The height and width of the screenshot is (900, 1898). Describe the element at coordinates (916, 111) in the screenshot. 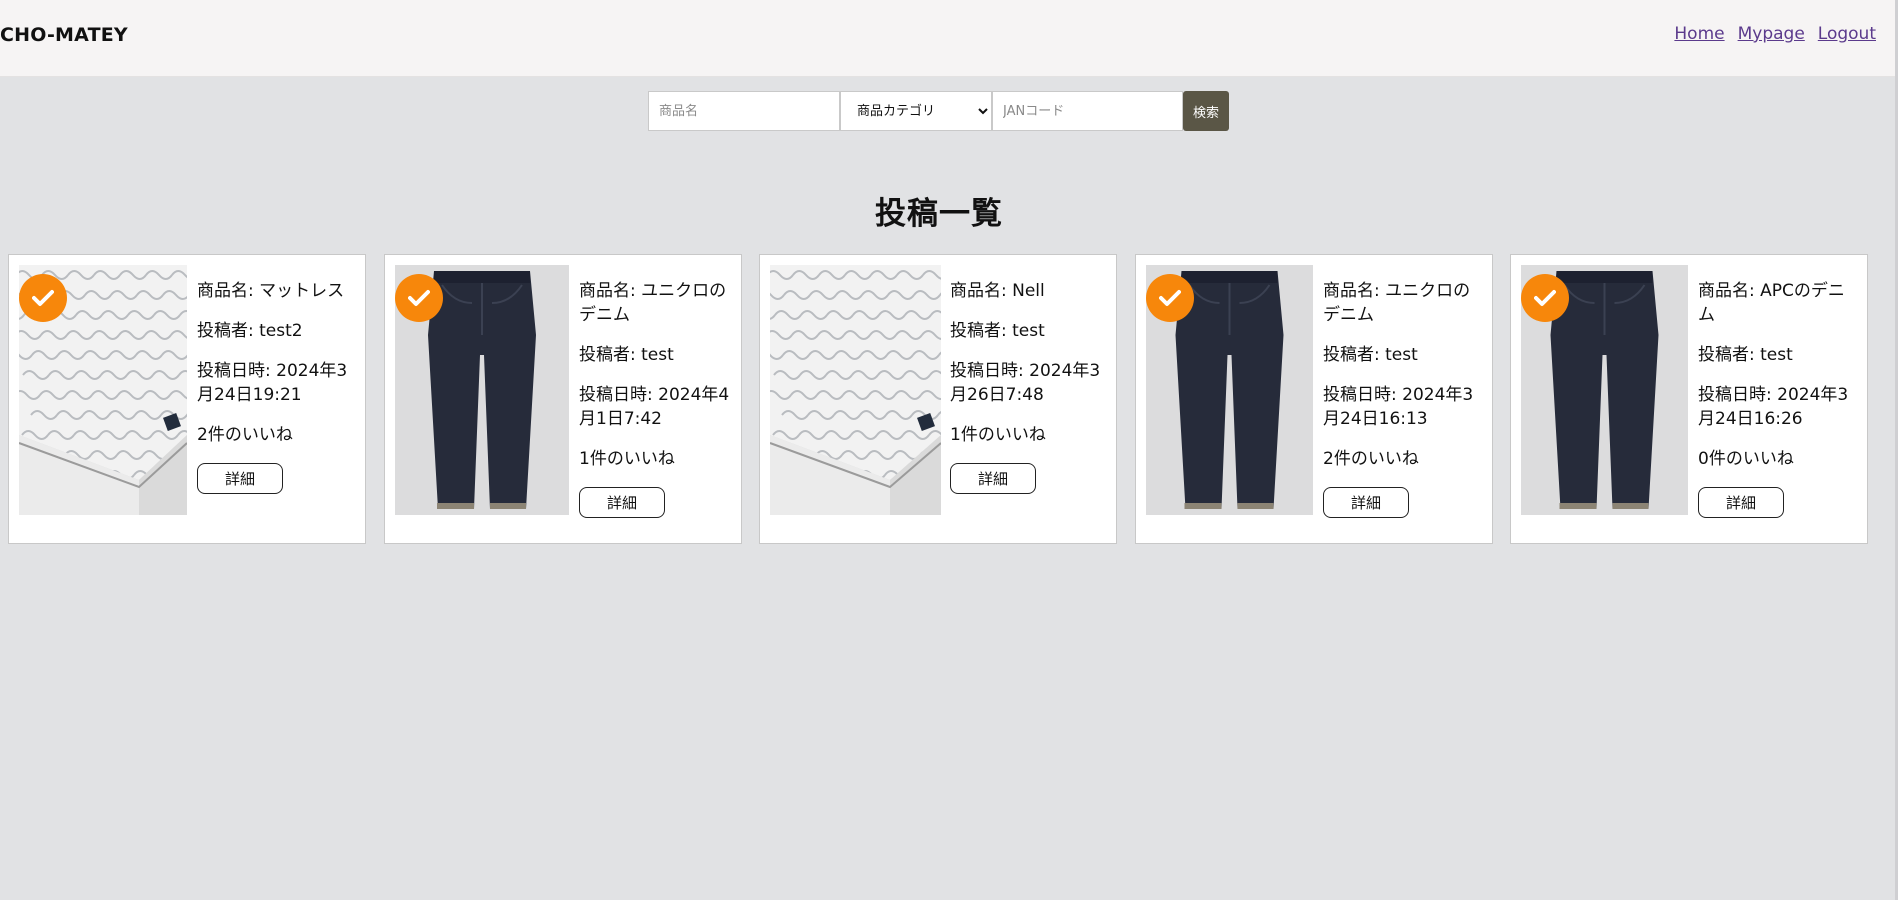

I see `category-select: 商品カテゴリ` at that location.